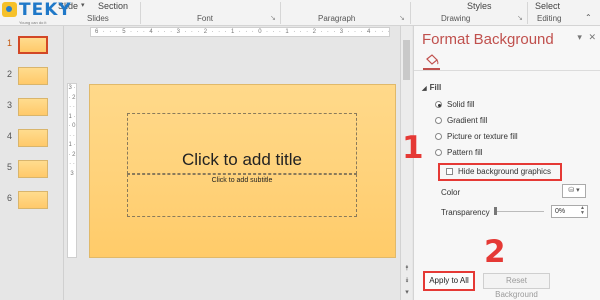 This screenshot has width=600, height=300. Describe the element at coordinates (407, 281) in the screenshot. I see `next-slide-icon: ⯯` at that location.